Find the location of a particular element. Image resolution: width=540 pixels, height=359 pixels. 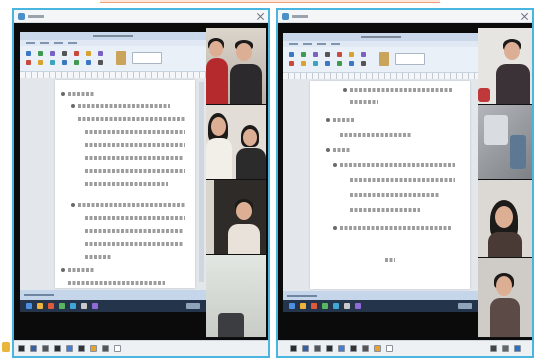

background-wall is located at coordinates (210, 217).